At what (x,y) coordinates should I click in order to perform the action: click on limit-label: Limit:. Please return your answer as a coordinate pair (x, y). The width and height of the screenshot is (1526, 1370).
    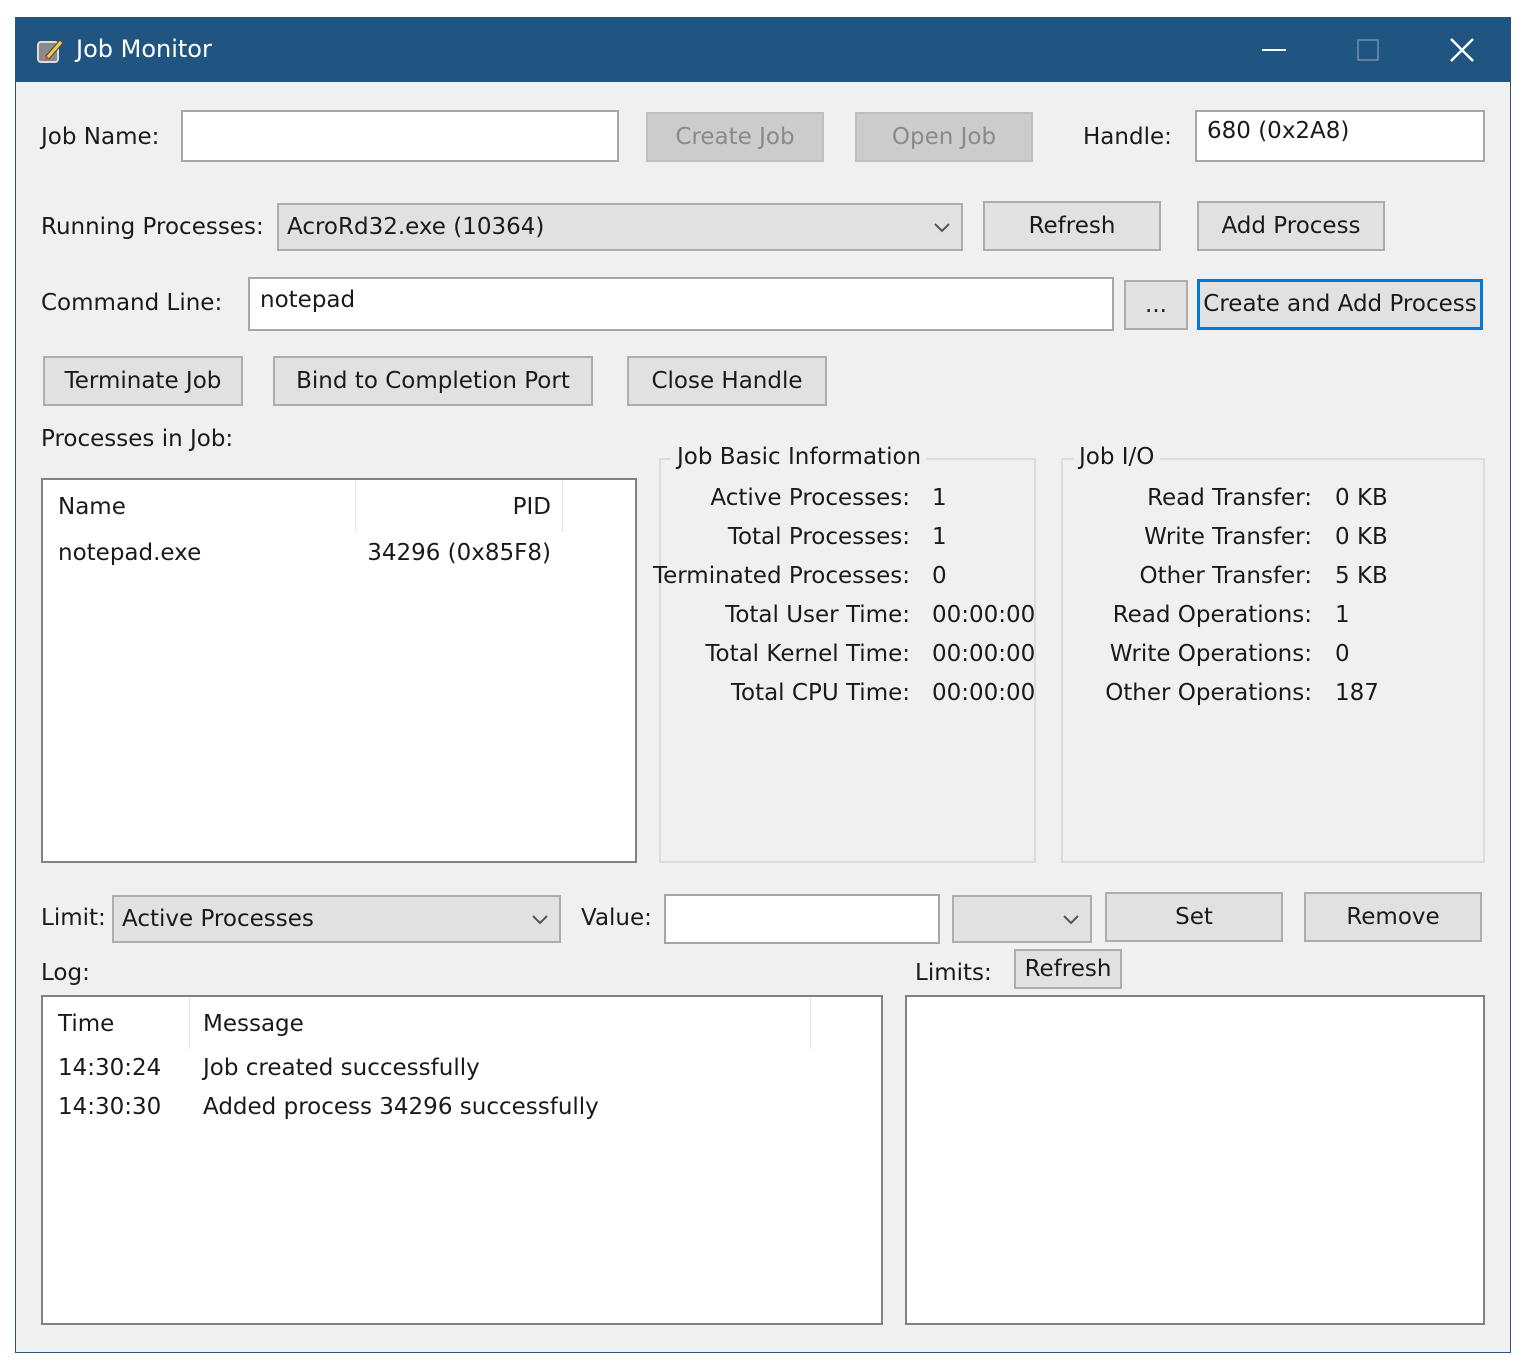
    Looking at the image, I should click on (73, 918).